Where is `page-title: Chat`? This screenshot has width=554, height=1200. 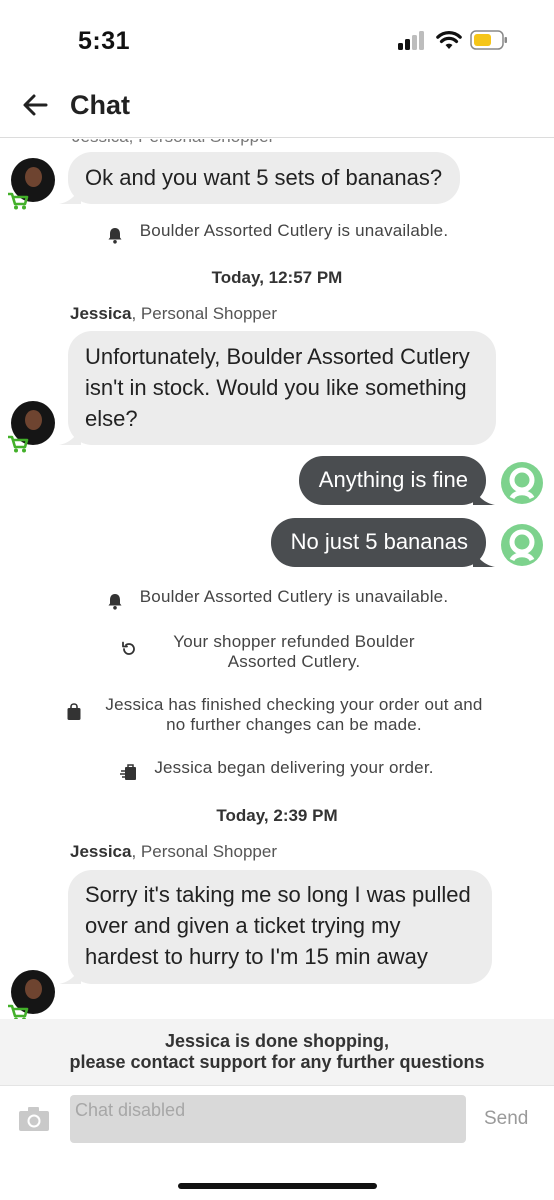
page-title: Chat is located at coordinates (100, 105).